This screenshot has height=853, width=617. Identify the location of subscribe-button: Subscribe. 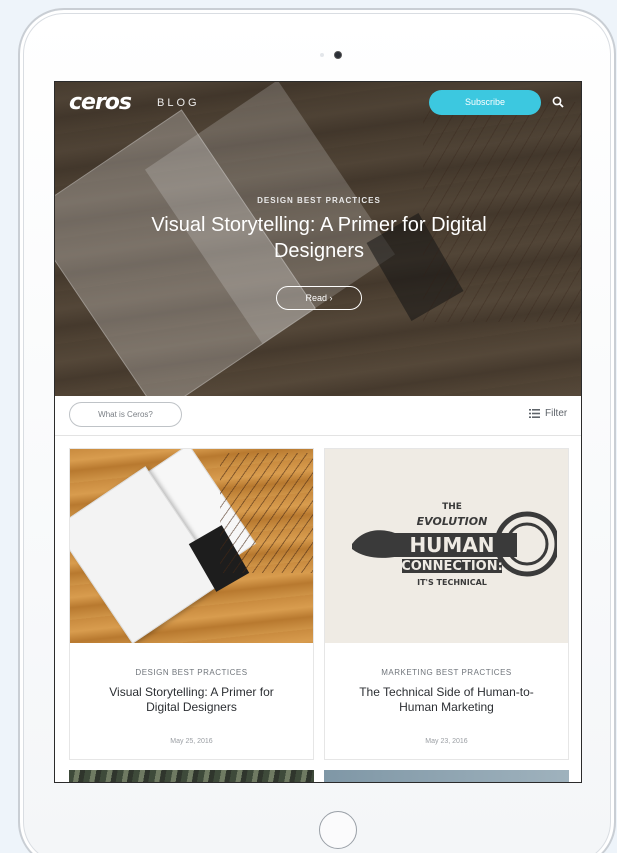
(485, 102).